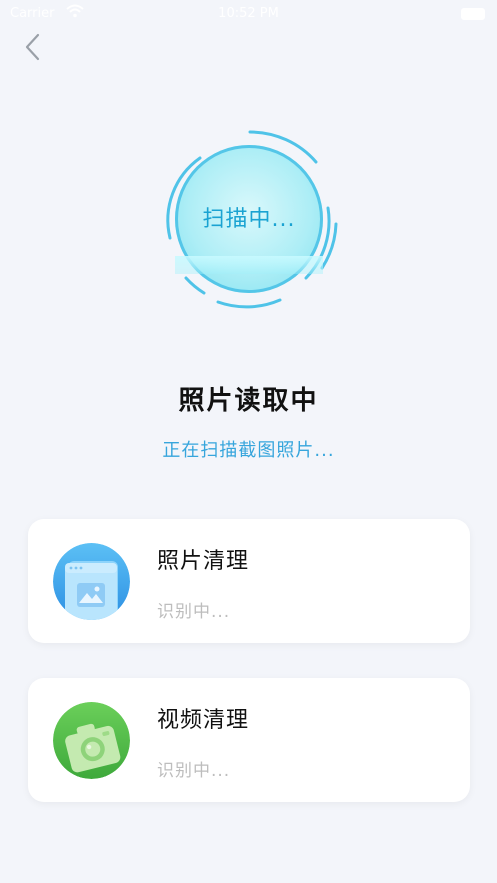 This screenshot has height=883, width=497. What do you see at coordinates (203, 561) in the screenshot?
I see `card-title: 照片清理` at bounding box center [203, 561].